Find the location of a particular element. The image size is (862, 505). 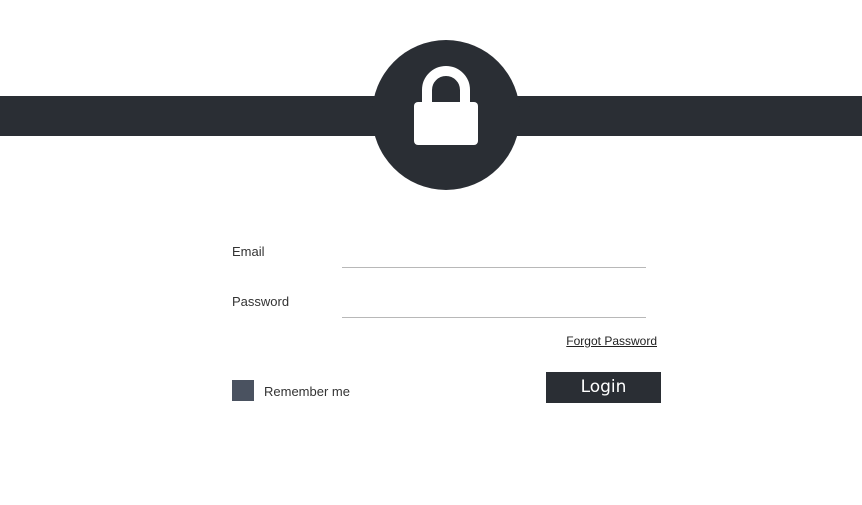

password-label: Password is located at coordinates (261, 301).